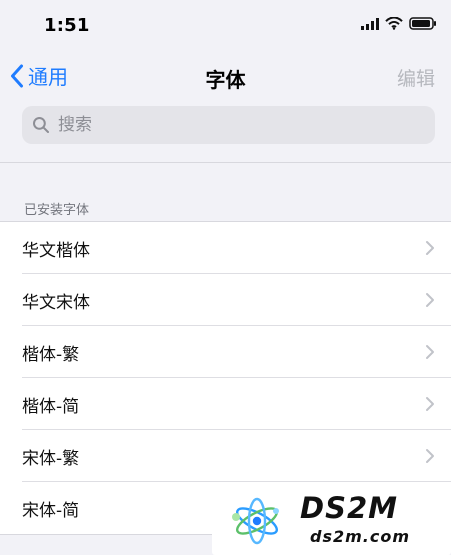  I want to click on edit-button: 编辑, so click(416, 77).